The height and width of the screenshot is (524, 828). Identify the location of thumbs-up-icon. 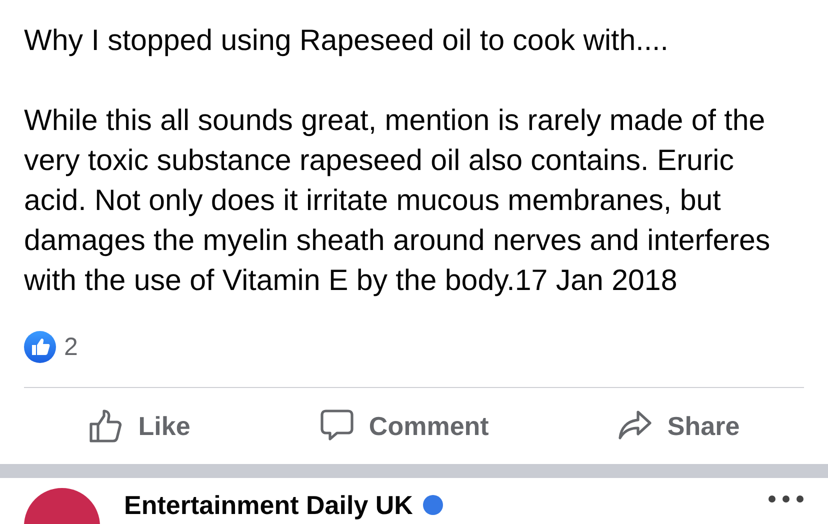
(106, 426).